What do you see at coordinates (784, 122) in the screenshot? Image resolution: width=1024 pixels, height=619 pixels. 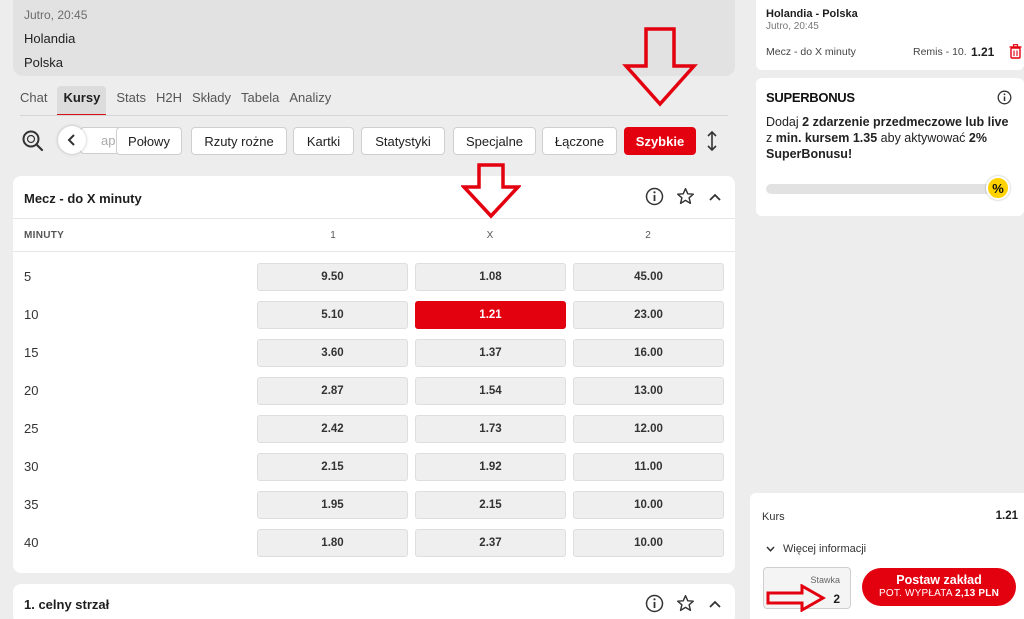 I see `sb-text-part: Dodaj` at bounding box center [784, 122].